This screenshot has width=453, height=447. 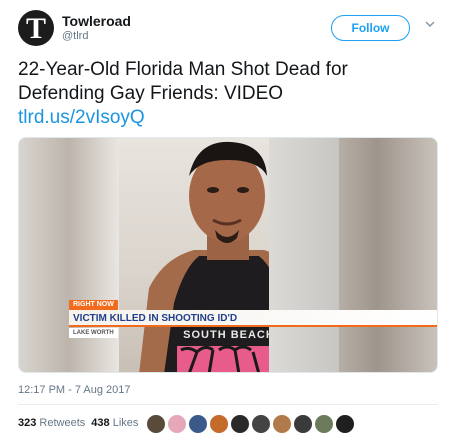 I want to click on likes-stat: 438 Likes, so click(x=114, y=423).